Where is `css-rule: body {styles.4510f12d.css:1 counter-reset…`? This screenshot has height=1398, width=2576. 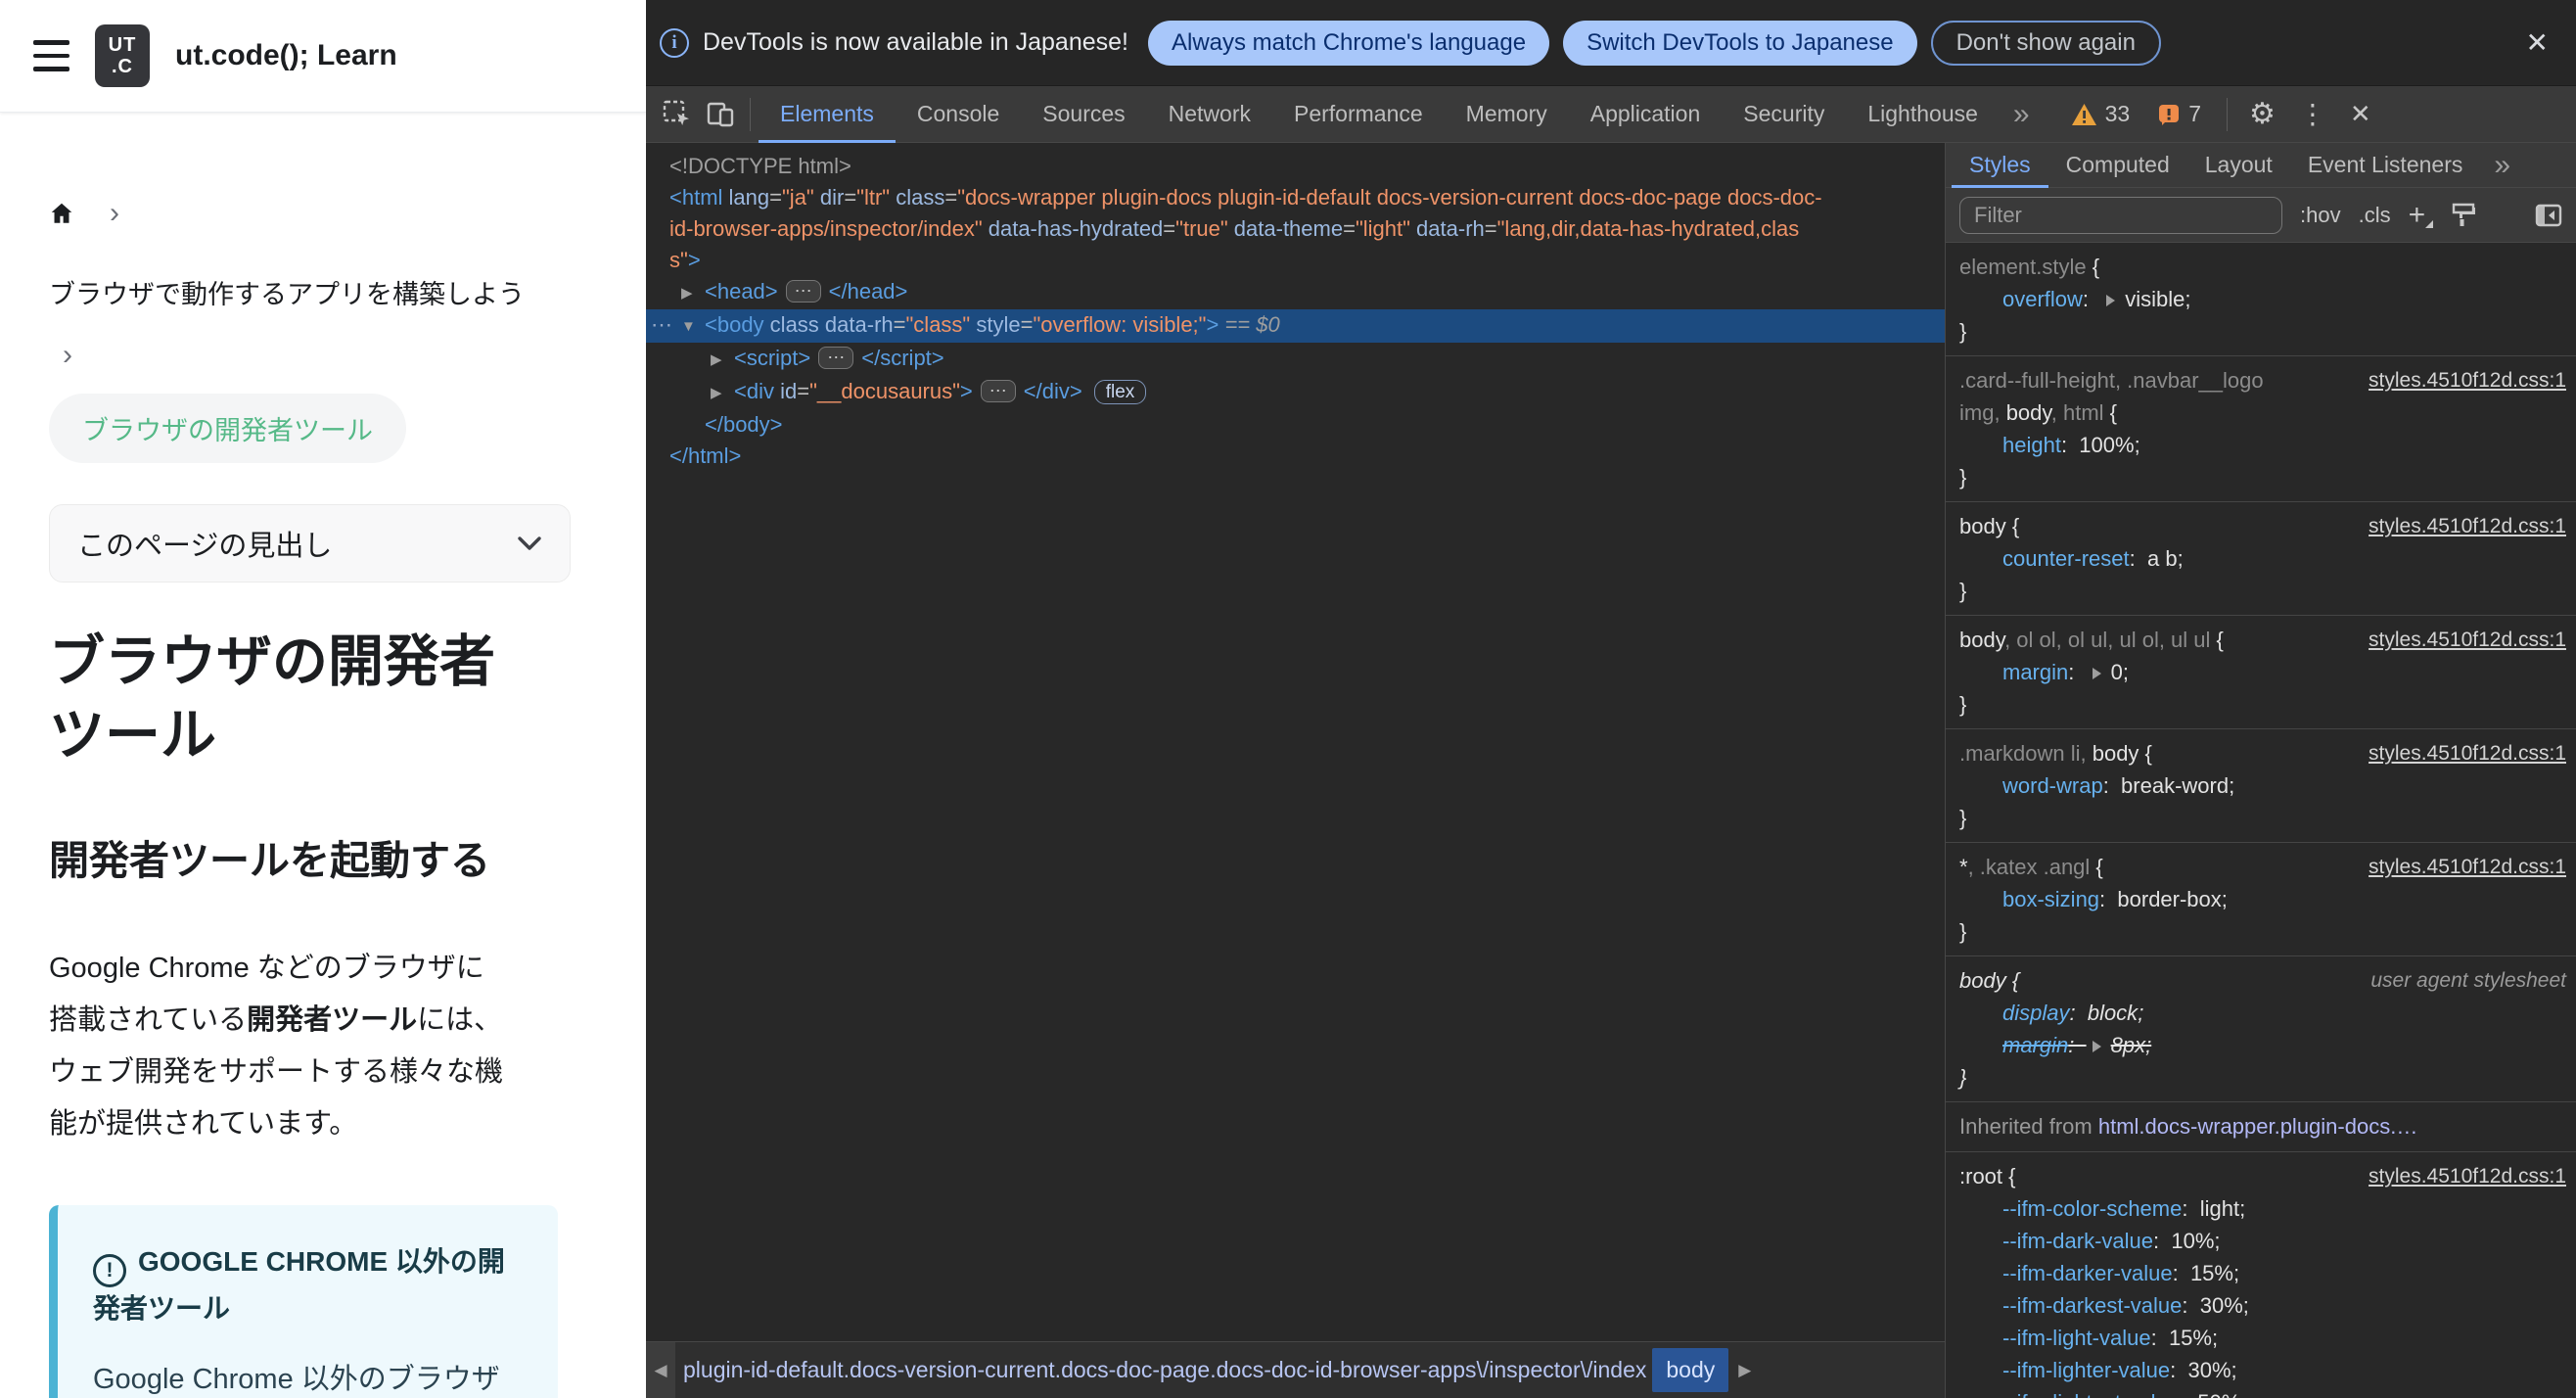
css-rule: body {styles.4510f12d.css:1 counter-reset… is located at coordinates (2261, 559).